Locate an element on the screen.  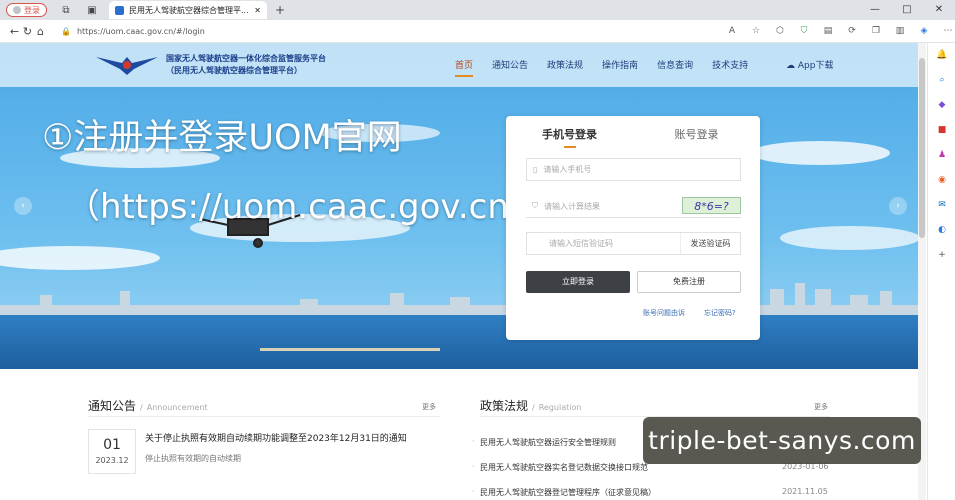
policy-heading: 政策法规 / Regulation is located at coordinates (531, 406).